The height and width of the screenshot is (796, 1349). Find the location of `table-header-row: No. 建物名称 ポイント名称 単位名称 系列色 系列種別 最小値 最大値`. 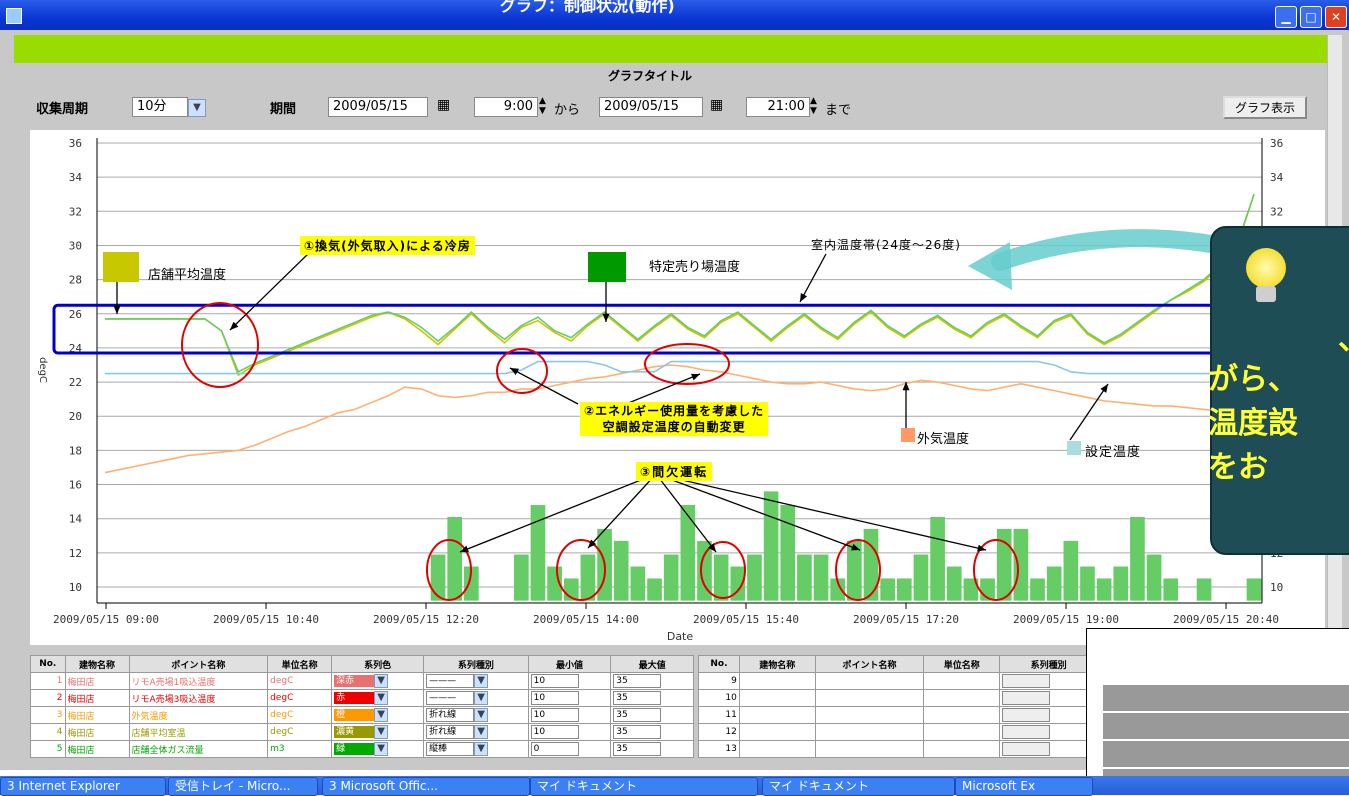

table-header-row: No. 建物名称 ポイント名称 単位名称 系列色 系列種別 最小値 最大値 is located at coordinates (362, 664).